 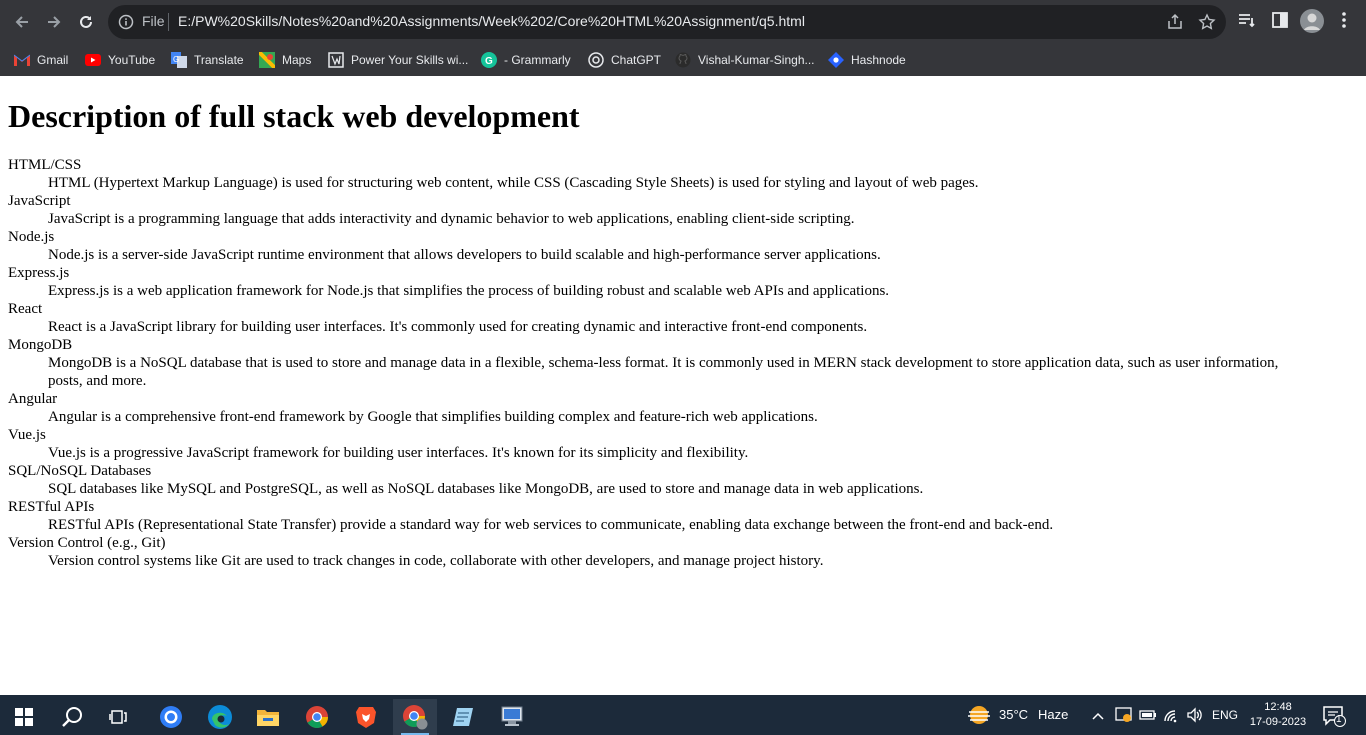 I want to click on reload-button, so click(x=86, y=22).